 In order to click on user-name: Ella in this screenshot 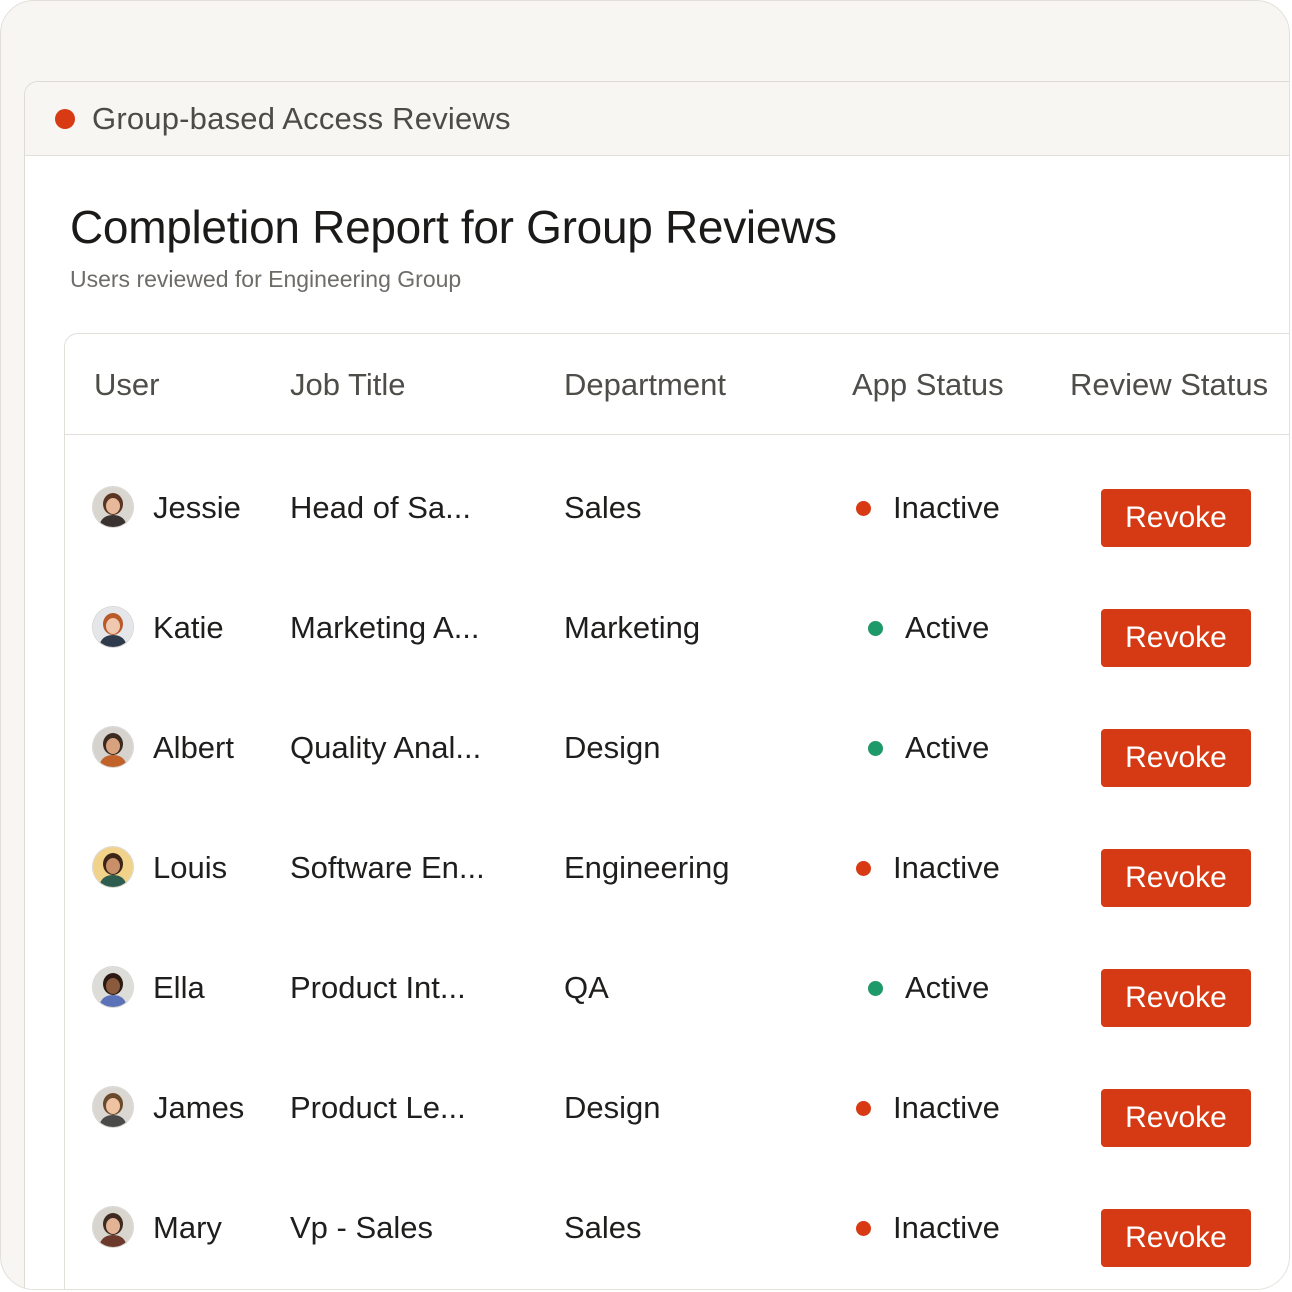, I will do `click(179, 987)`.